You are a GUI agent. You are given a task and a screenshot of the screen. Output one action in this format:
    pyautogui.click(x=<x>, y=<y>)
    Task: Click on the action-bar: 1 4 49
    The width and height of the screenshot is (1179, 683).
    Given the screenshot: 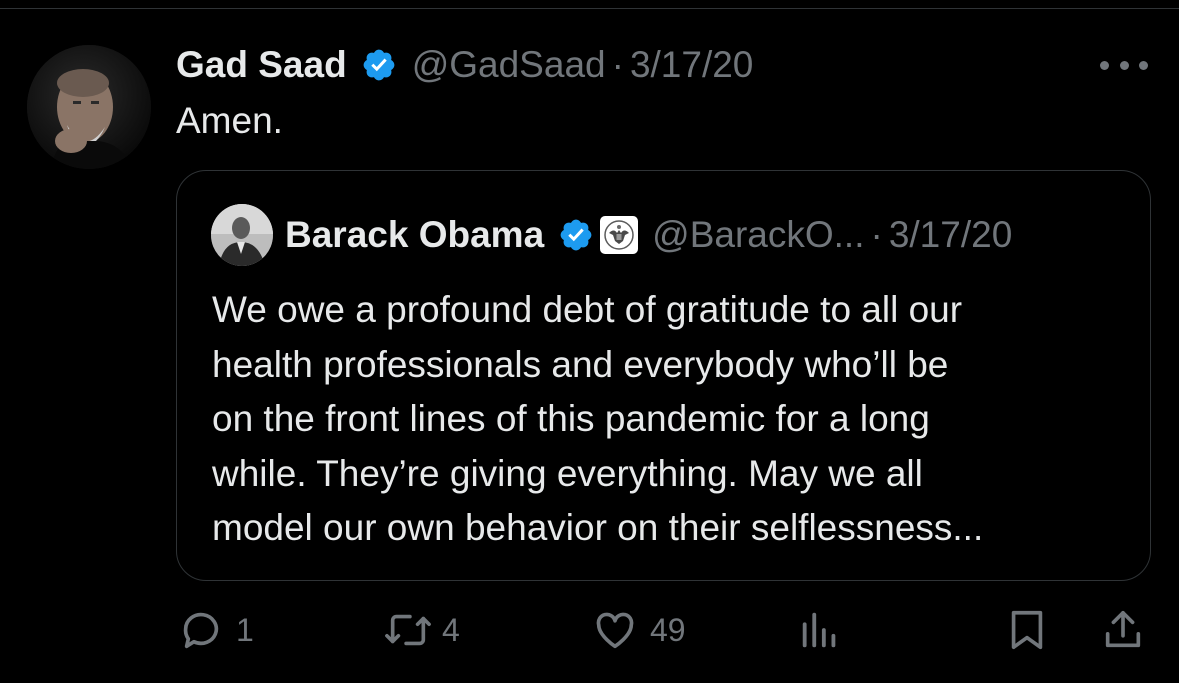 What is the action you would take?
    pyautogui.click(x=589, y=630)
    